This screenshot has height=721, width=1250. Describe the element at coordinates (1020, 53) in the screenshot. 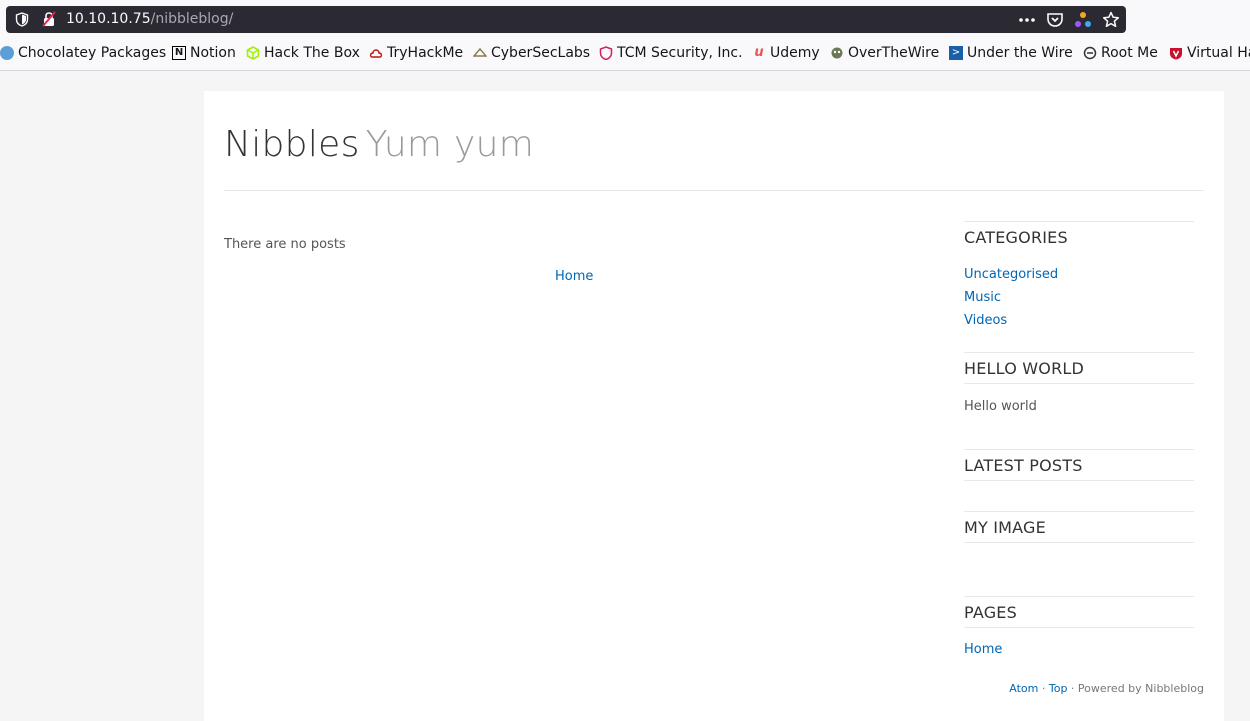

I see `bookmark-label: Under the Wire` at that location.